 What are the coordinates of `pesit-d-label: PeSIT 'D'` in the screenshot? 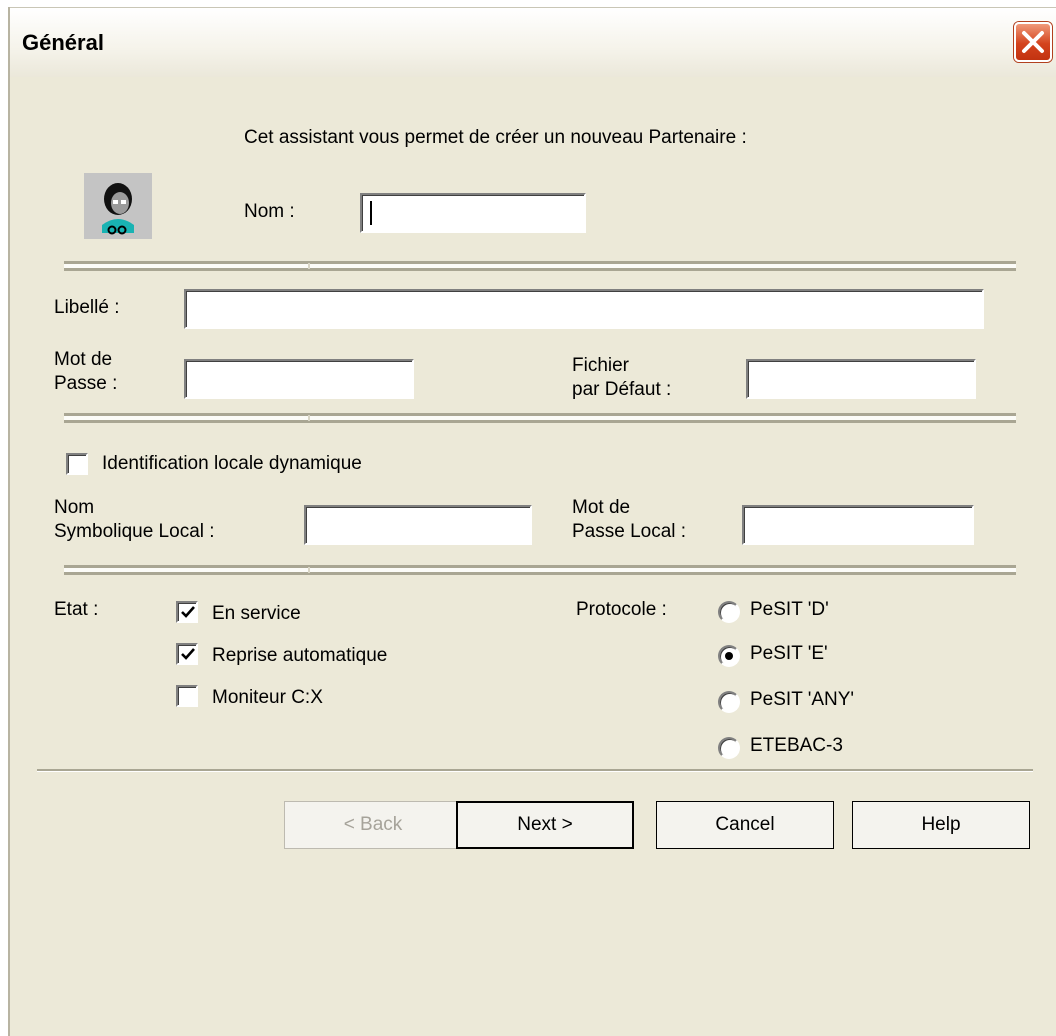 It's located at (789, 609).